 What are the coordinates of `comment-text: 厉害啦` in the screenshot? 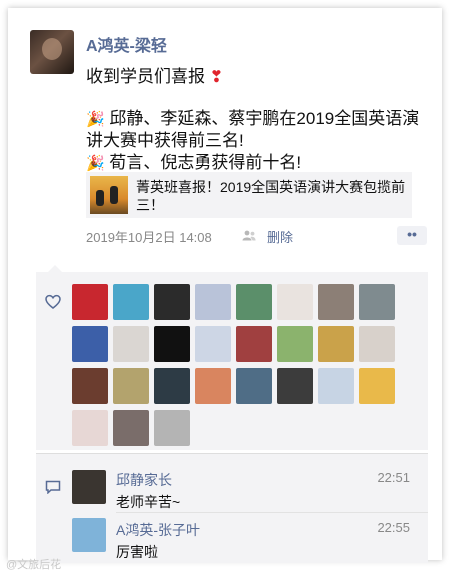 It's located at (137, 552).